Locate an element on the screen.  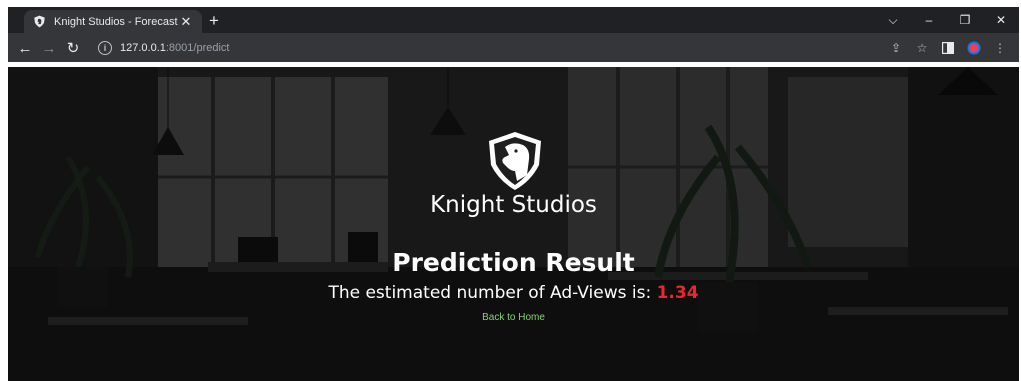
tab-search-chevron-icon: ⌵ is located at coordinates (893, 20).